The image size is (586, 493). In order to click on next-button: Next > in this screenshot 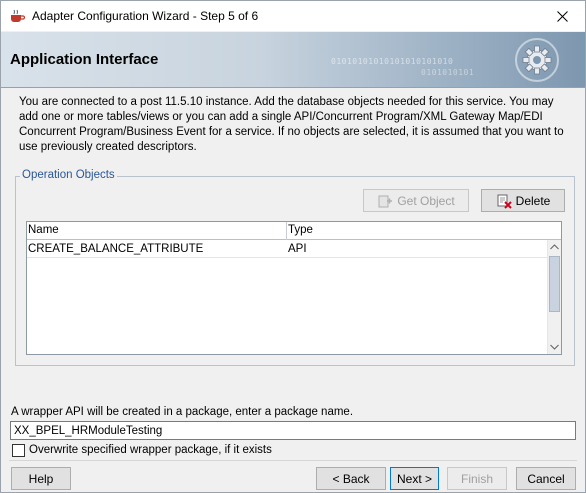, I will do `click(414, 478)`.